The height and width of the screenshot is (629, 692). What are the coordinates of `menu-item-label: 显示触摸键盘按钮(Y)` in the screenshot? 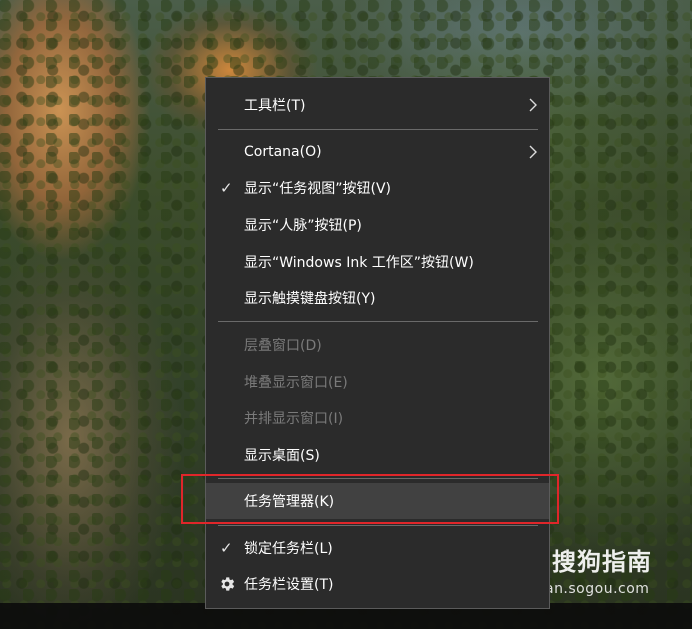 It's located at (310, 299).